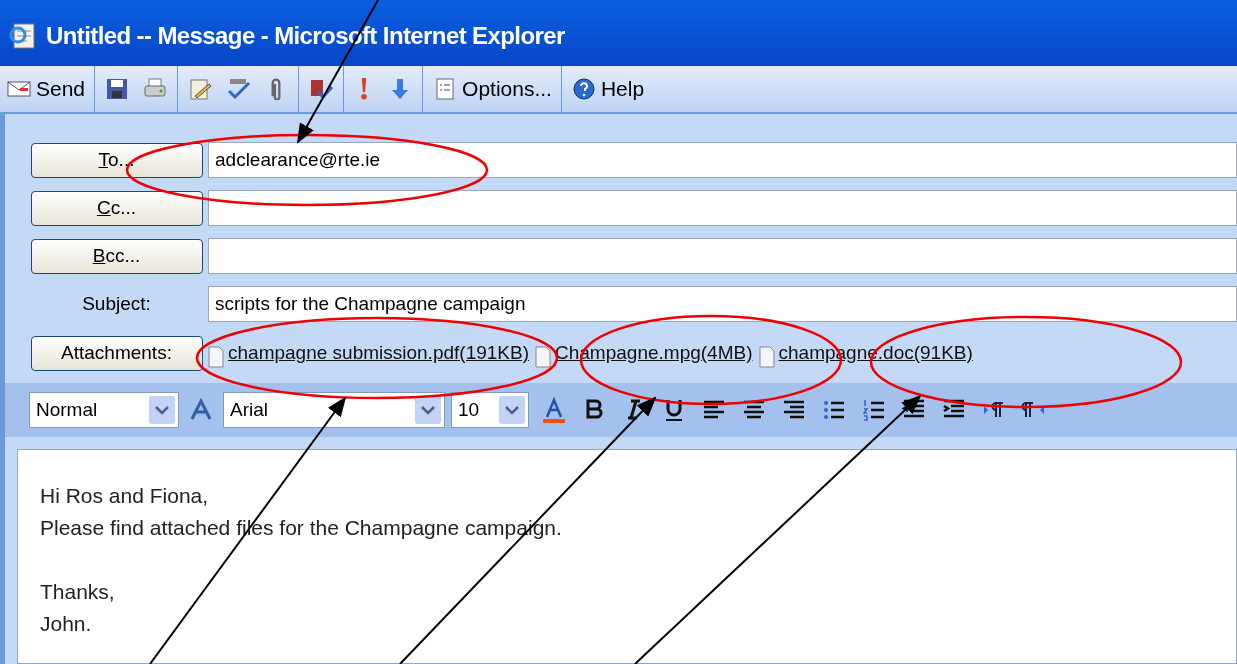 The height and width of the screenshot is (664, 1237). I want to click on body-text: Thanks,, so click(78, 592).